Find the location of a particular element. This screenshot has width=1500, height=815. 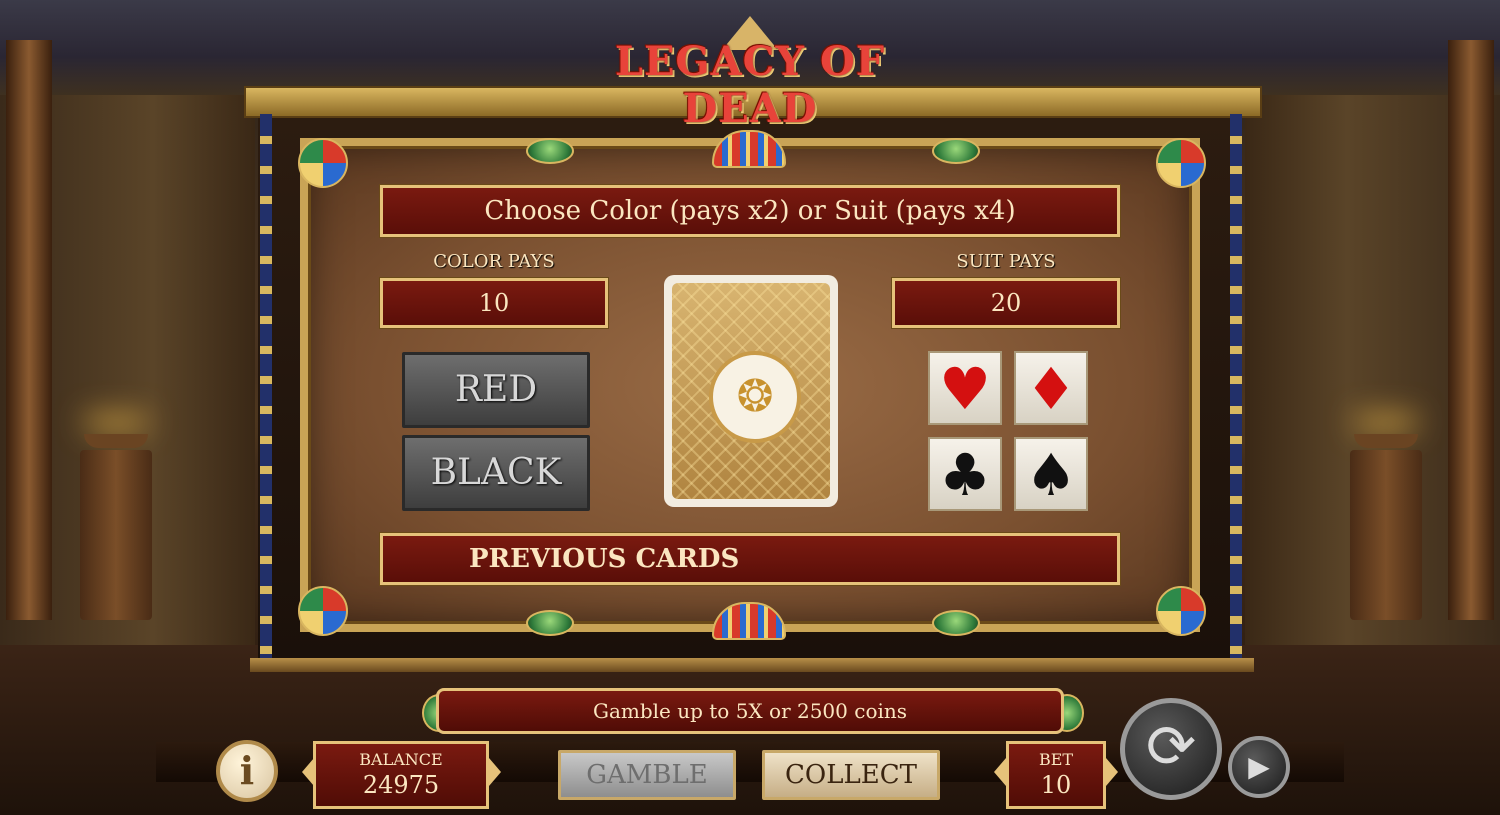

right-pedestal is located at coordinates (1386, 535).